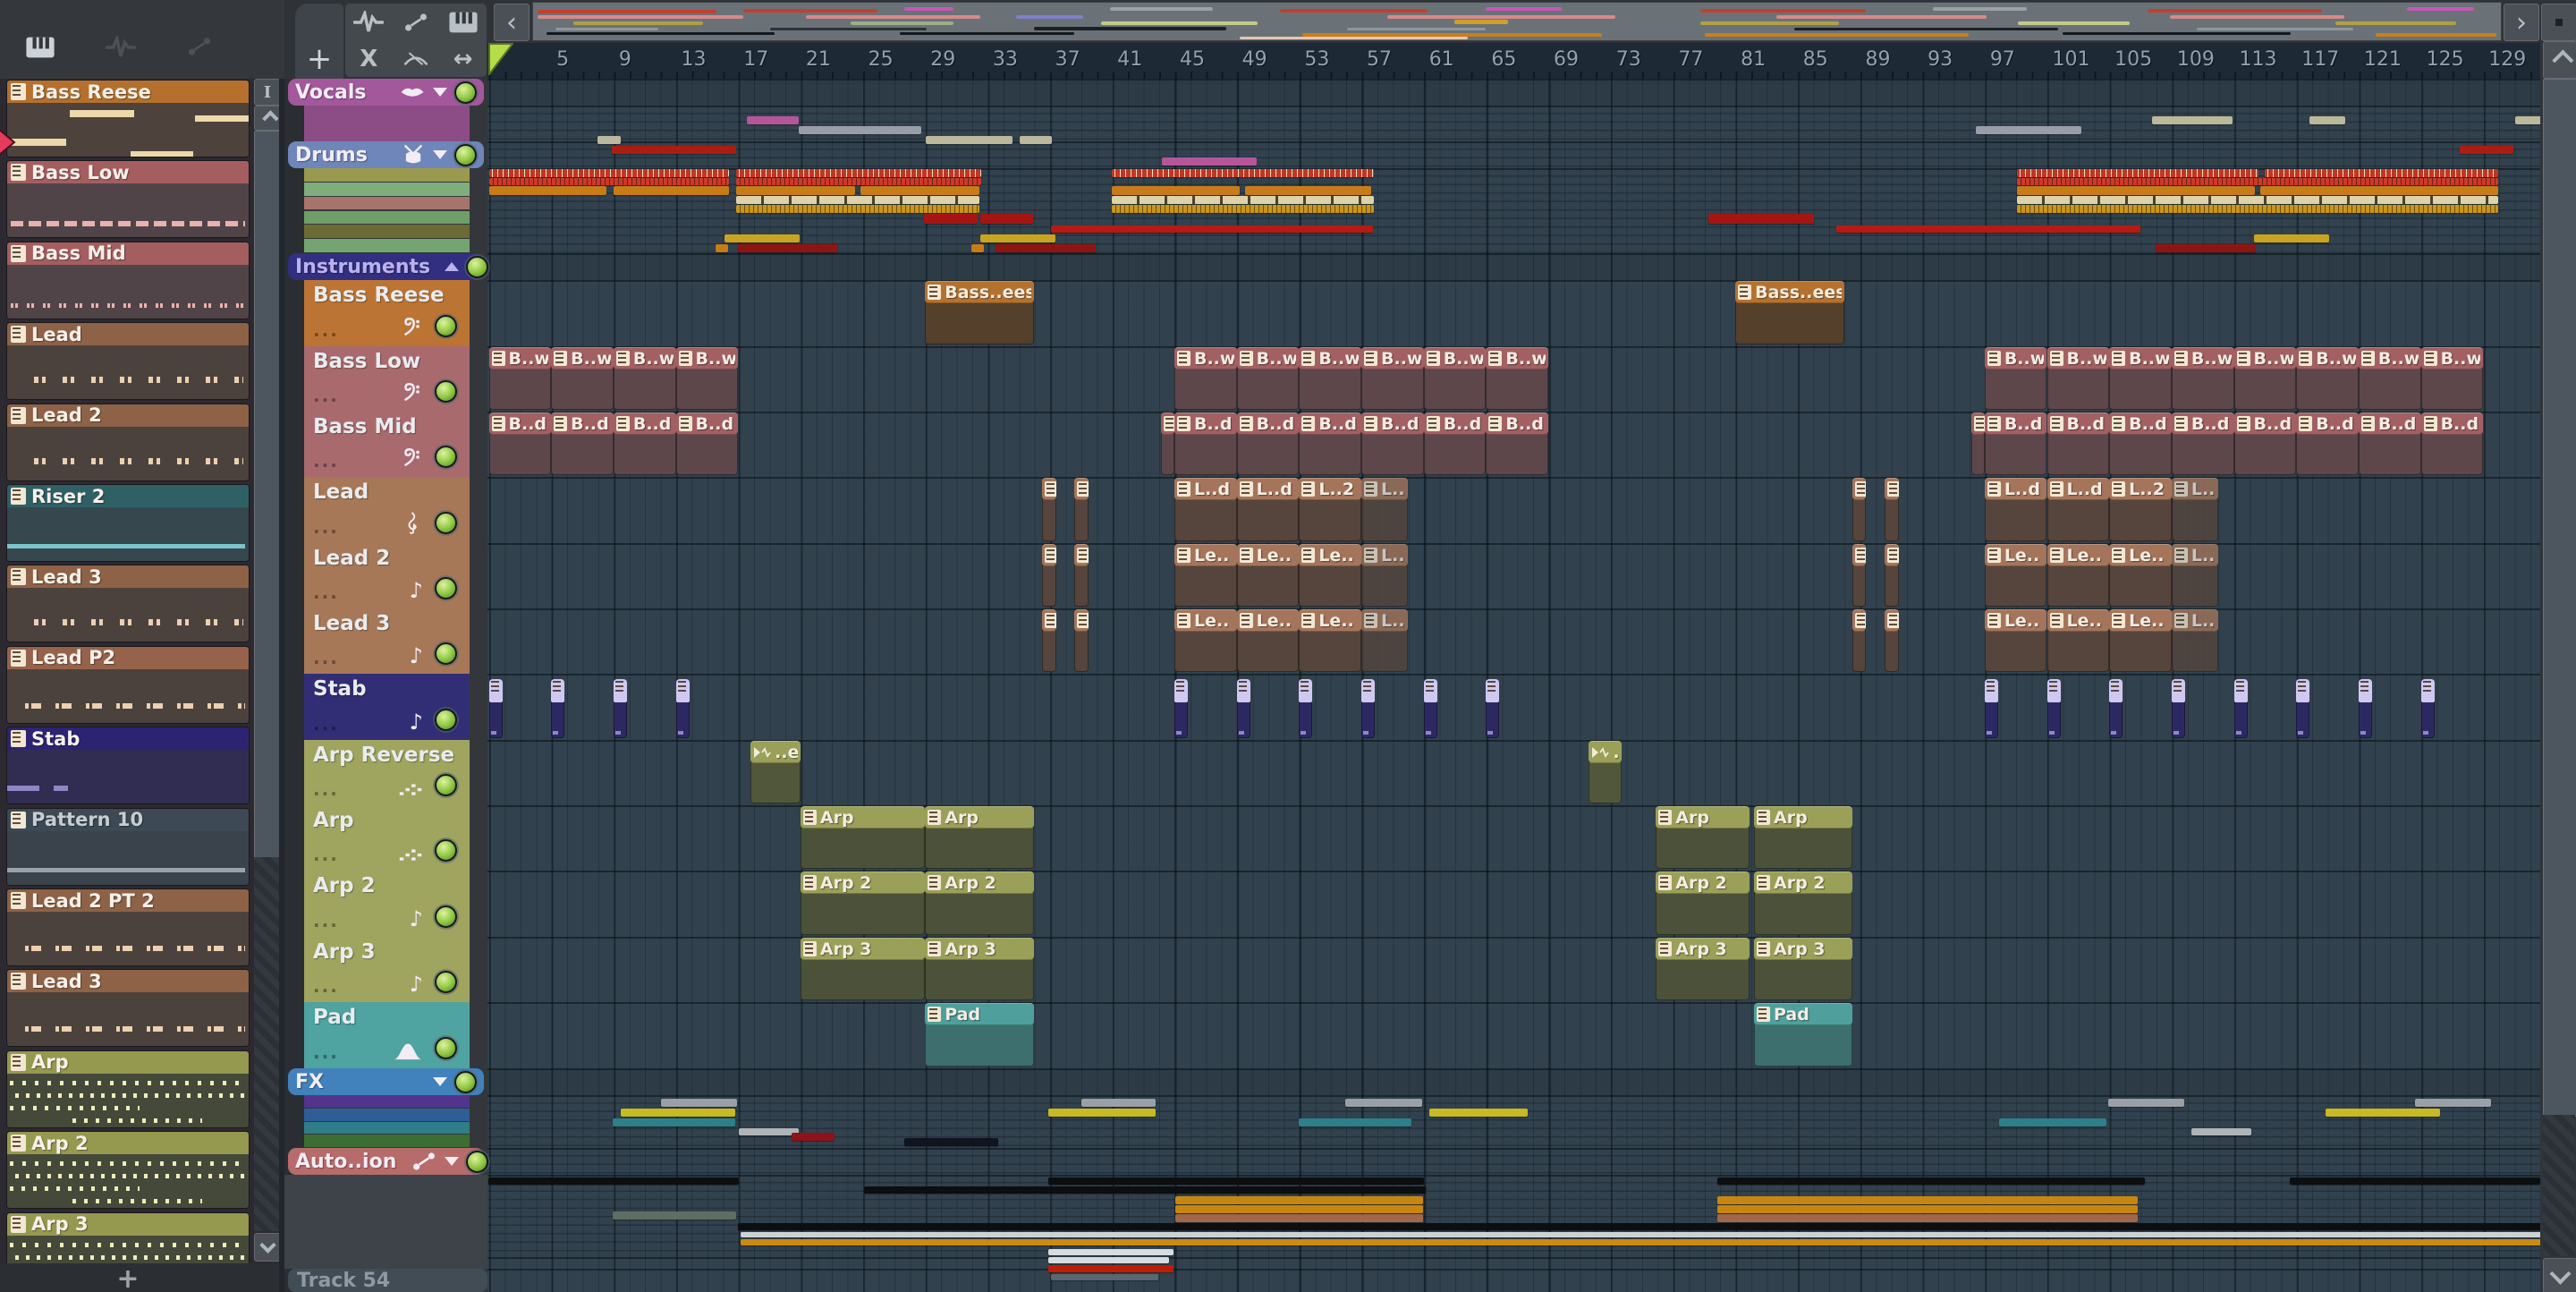 The height and width of the screenshot is (1292, 2576). What do you see at coordinates (2559, 60) in the screenshot?
I see `v-scroll-up-button` at bounding box center [2559, 60].